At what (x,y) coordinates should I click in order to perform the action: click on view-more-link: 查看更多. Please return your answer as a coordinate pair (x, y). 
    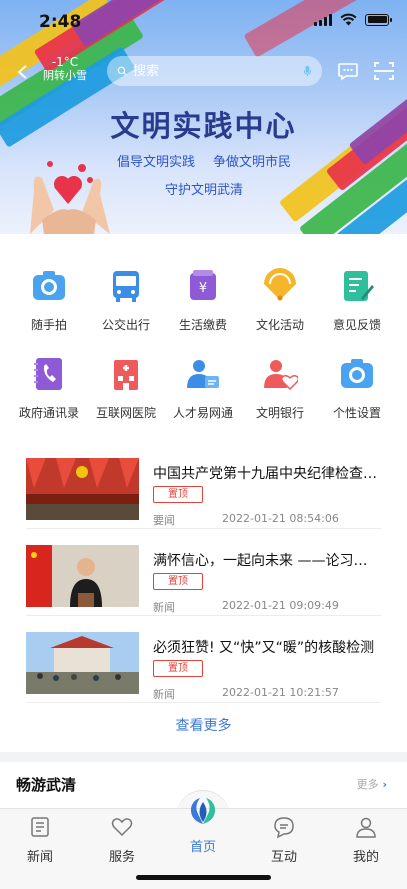
    Looking at the image, I should click on (203, 725).